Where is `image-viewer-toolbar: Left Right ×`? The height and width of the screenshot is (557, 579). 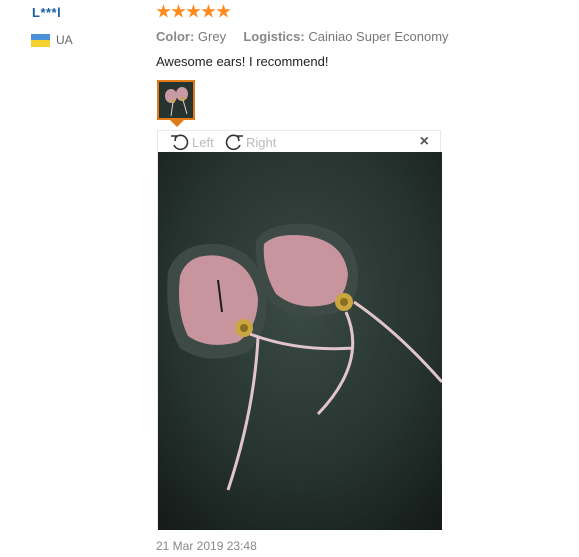
image-viewer-toolbar: Left Right × is located at coordinates (299, 141).